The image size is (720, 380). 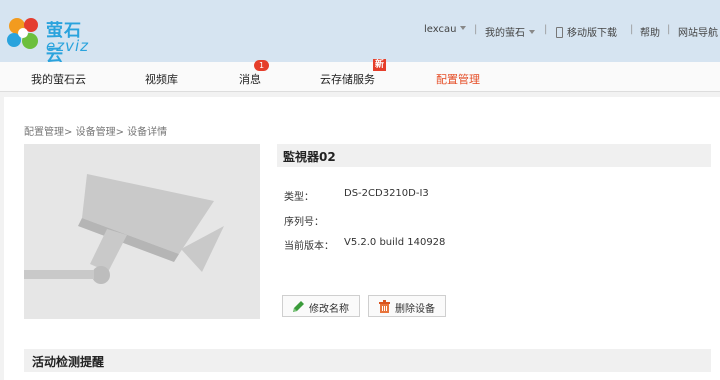 I want to click on rename-device-button: 修改名称, so click(x=321, y=306).